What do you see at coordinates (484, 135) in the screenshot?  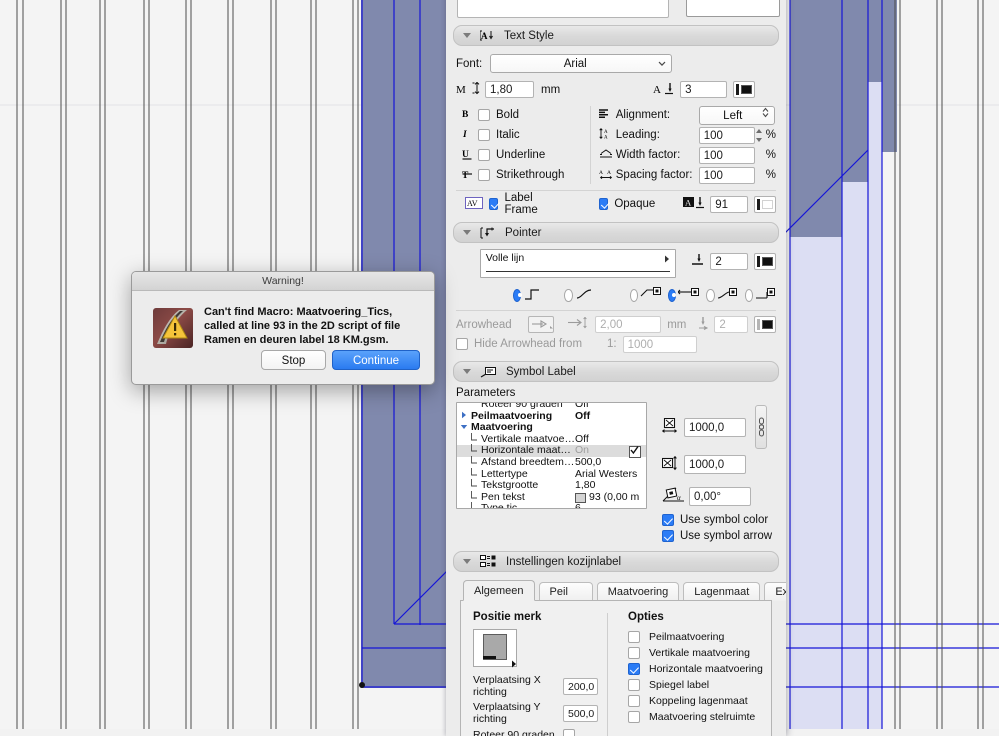 I see `italic-checkbox` at bounding box center [484, 135].